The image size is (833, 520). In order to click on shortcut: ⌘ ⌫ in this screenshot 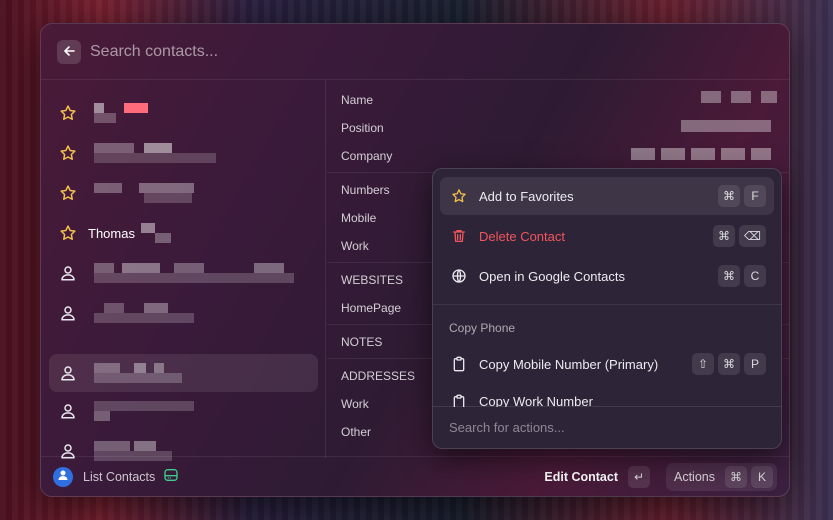, I will do `click(739, 236)`.